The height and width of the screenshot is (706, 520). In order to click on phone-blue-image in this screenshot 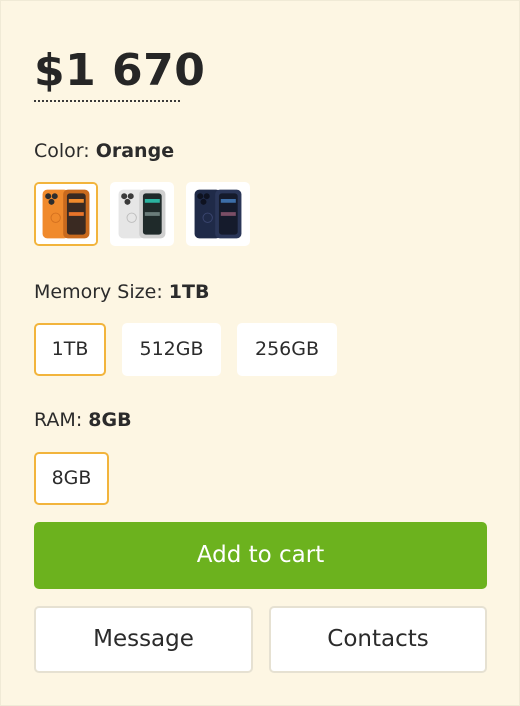, I will do `click(218, 214)`.